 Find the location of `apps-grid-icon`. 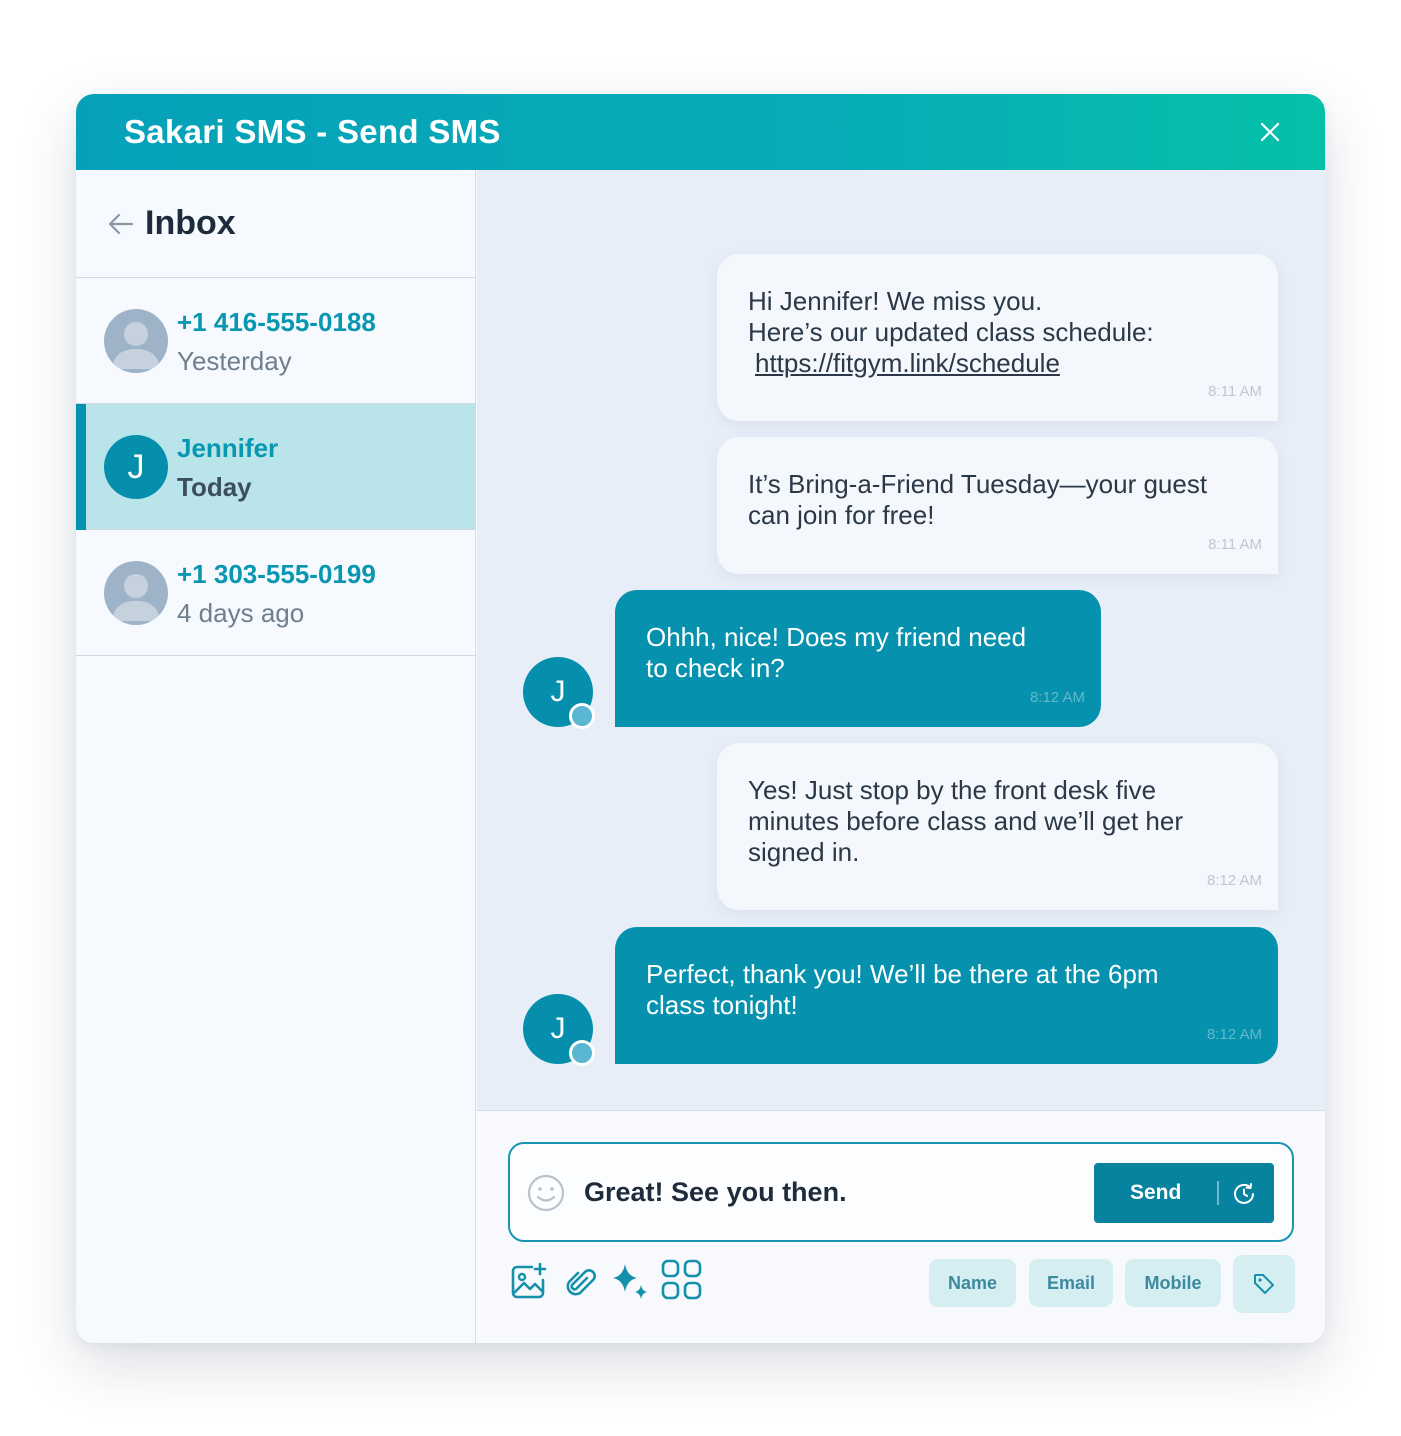

apps-grid-icon is located at coordinates (682, 1280).